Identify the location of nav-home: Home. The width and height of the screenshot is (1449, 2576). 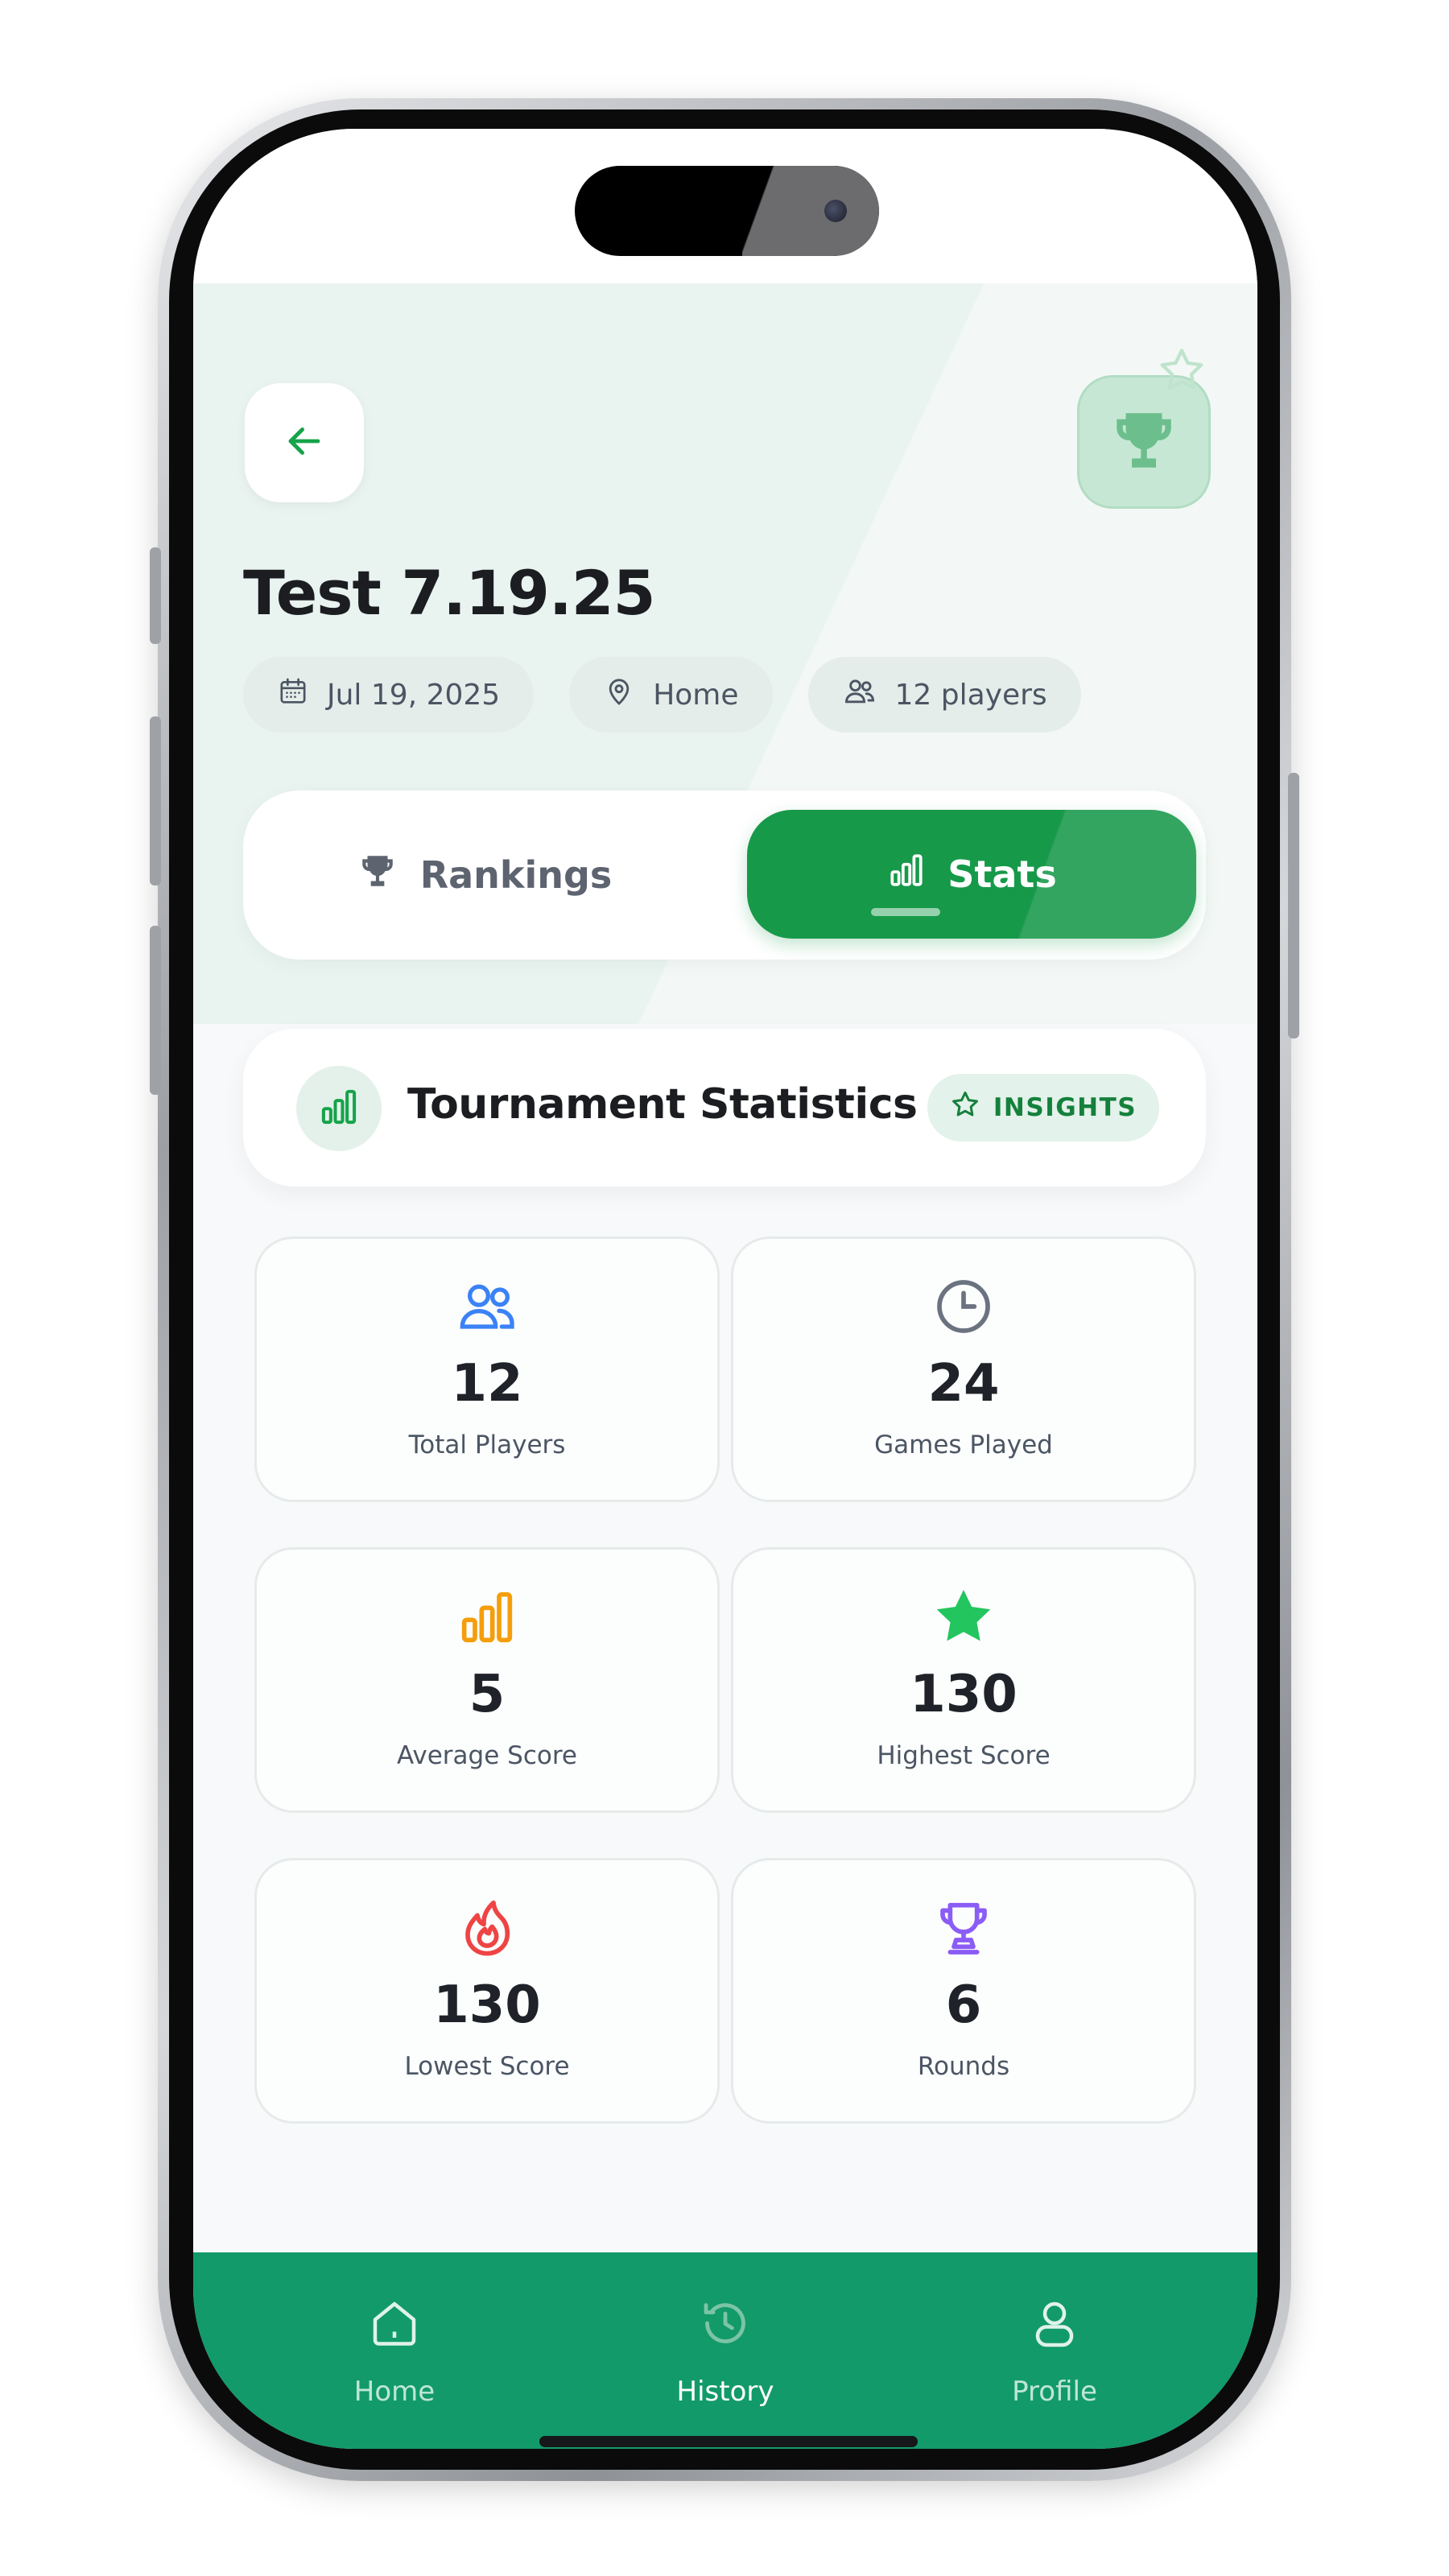
(394, 2351).